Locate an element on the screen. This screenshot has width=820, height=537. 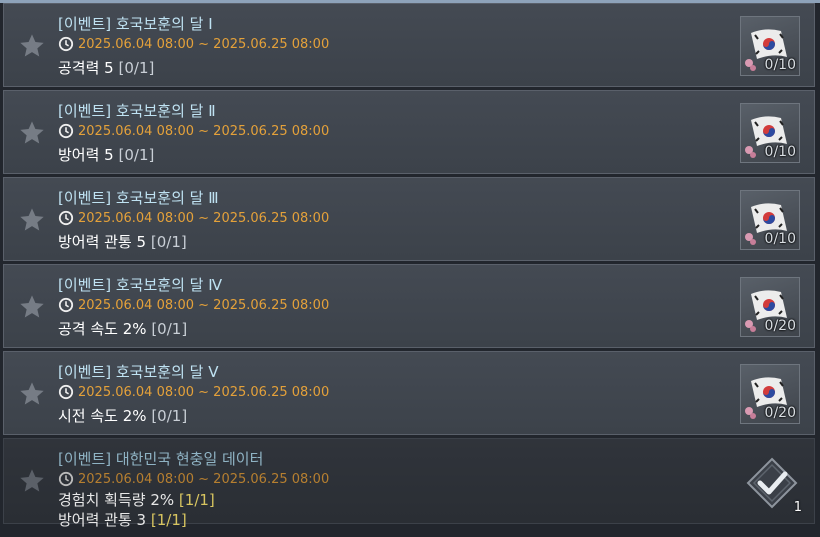
mission-title: [이벤트] 호국보훈의 달 Ⅲ is located at coordinates (138, 198).